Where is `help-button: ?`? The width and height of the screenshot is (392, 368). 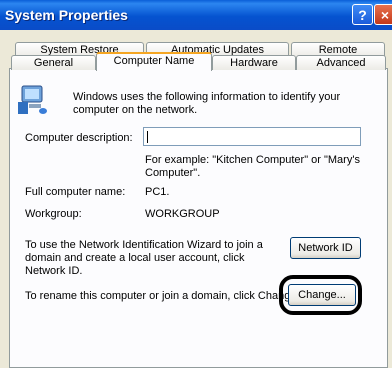
help-button: ? is located at coordinates (362, 14).